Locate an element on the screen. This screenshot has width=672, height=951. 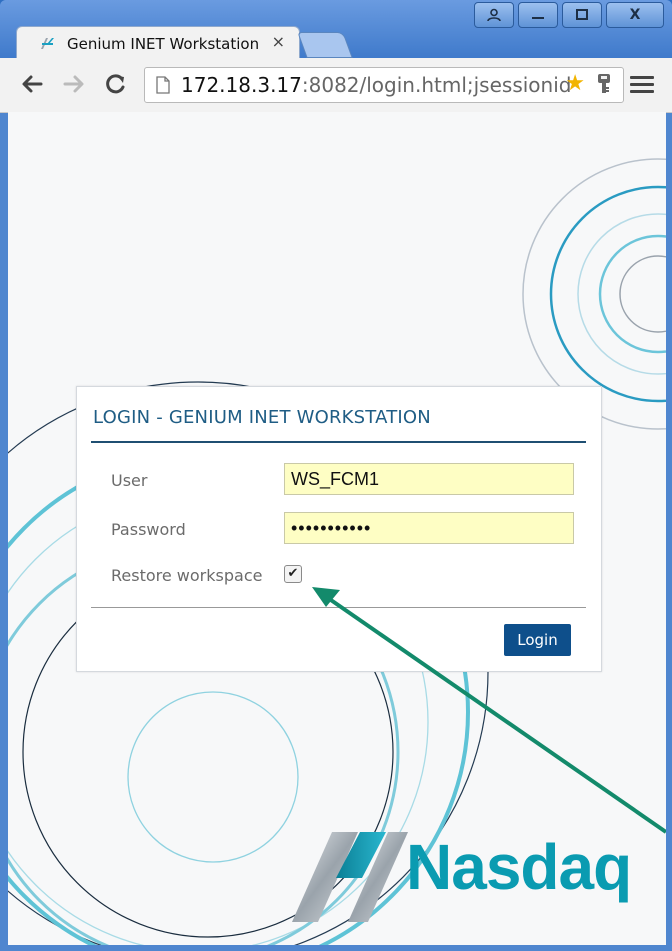
address-bar: 172.18.3.17:8082/login.html;jsessionid ★ is located at coordinates (384, 85).